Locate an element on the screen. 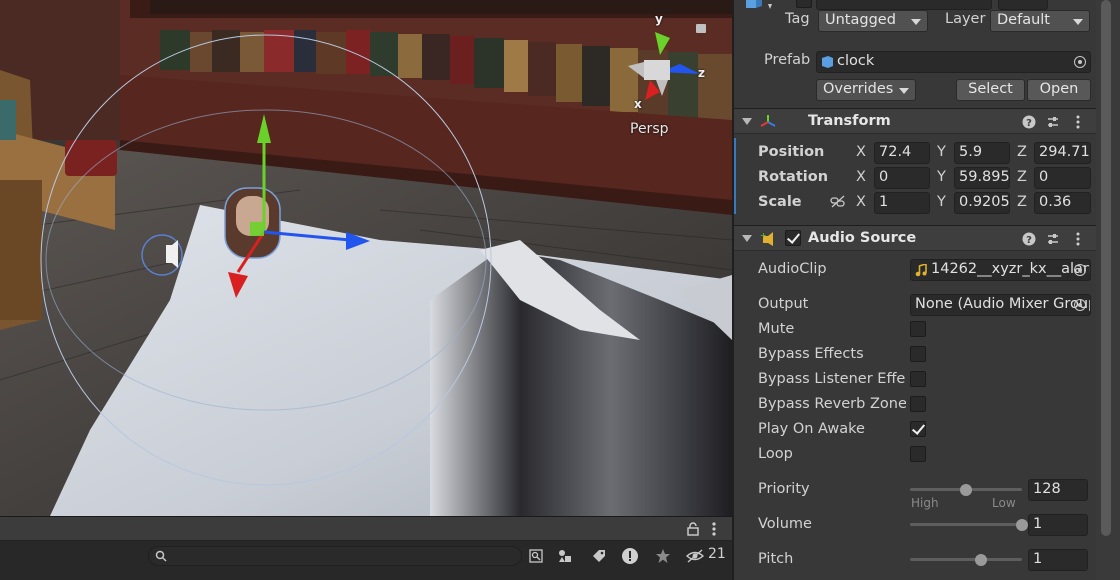 The height and width of the screenshot is (580, 1120). scale-y-axis: Y is located at coordinates (941, 202).